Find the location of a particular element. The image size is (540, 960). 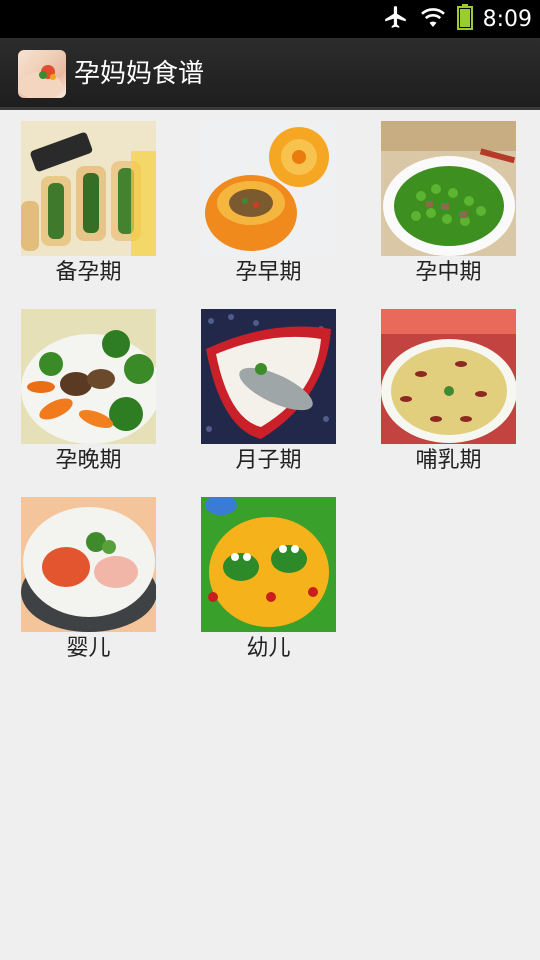

fish-soup-photo is located at coordinates (268, 376).